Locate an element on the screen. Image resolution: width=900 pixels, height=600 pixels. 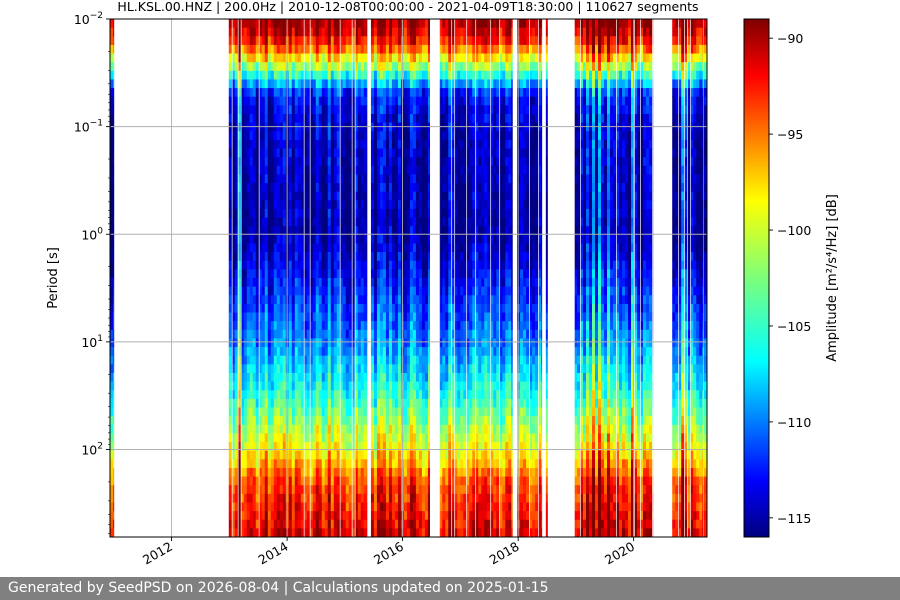
data-gap-line is located at coordinates (355, 278).